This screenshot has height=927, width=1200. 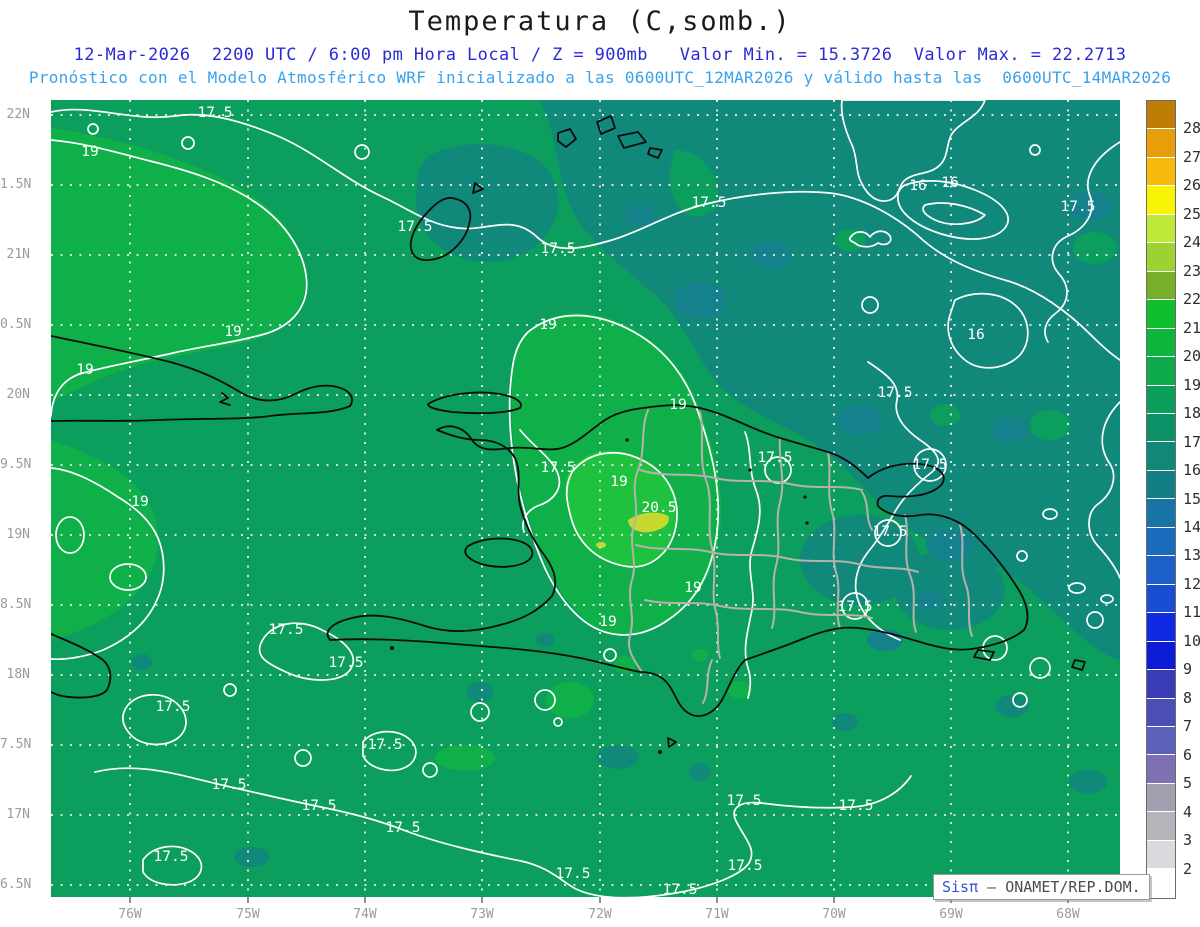 I want to click on colorbar-tick-label: 11, so click(x=1191, y=612).